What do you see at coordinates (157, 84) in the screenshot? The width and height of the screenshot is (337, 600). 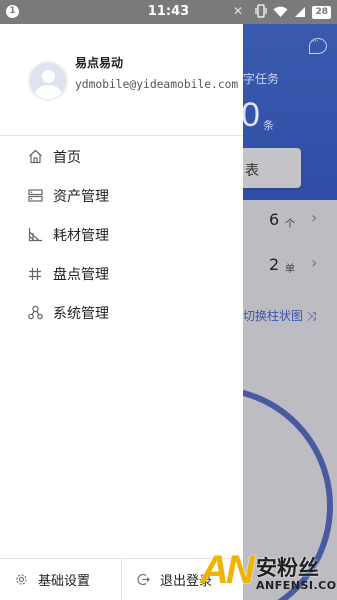 I see `user-email: ydmobile@yideamobile.com` at bounding box center [157, 84].